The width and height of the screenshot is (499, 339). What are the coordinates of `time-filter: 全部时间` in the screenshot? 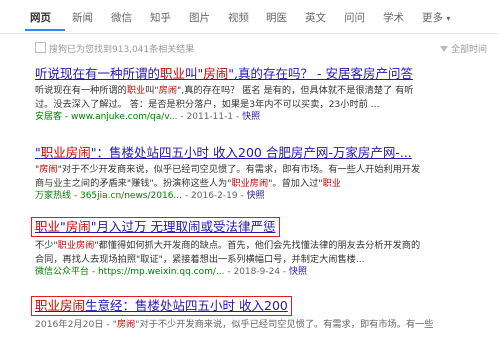 It's located at (463, 48).